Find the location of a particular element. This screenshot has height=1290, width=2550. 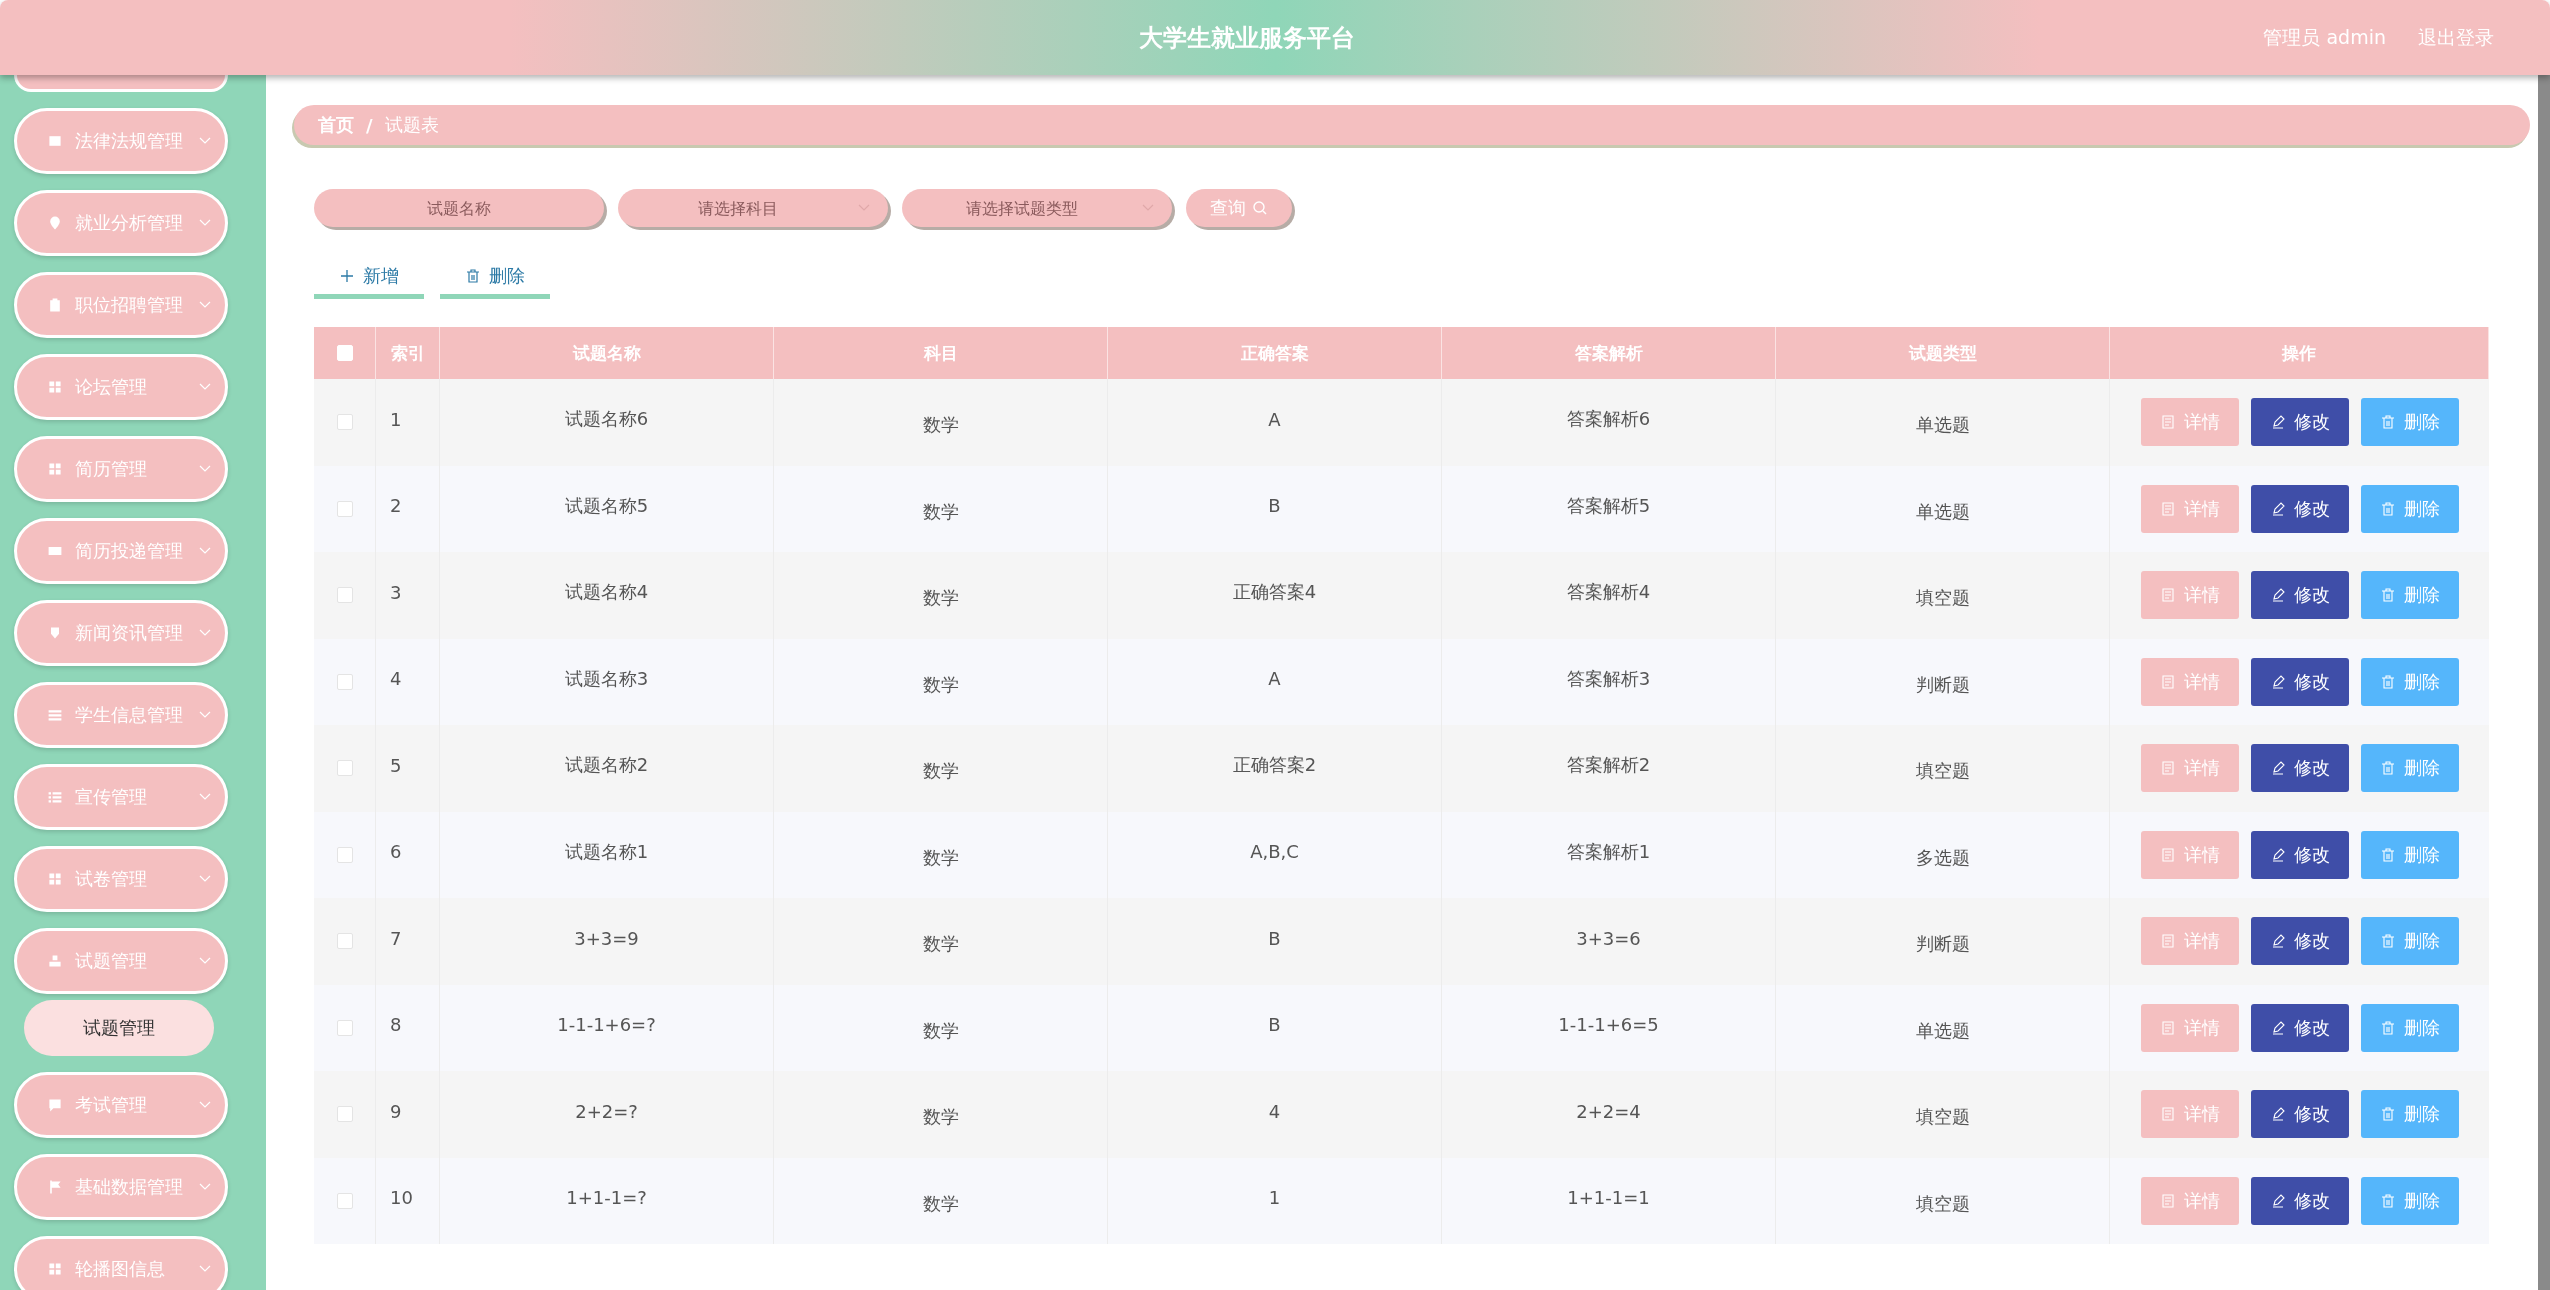

menu-item is located at coordinates (121, 83).